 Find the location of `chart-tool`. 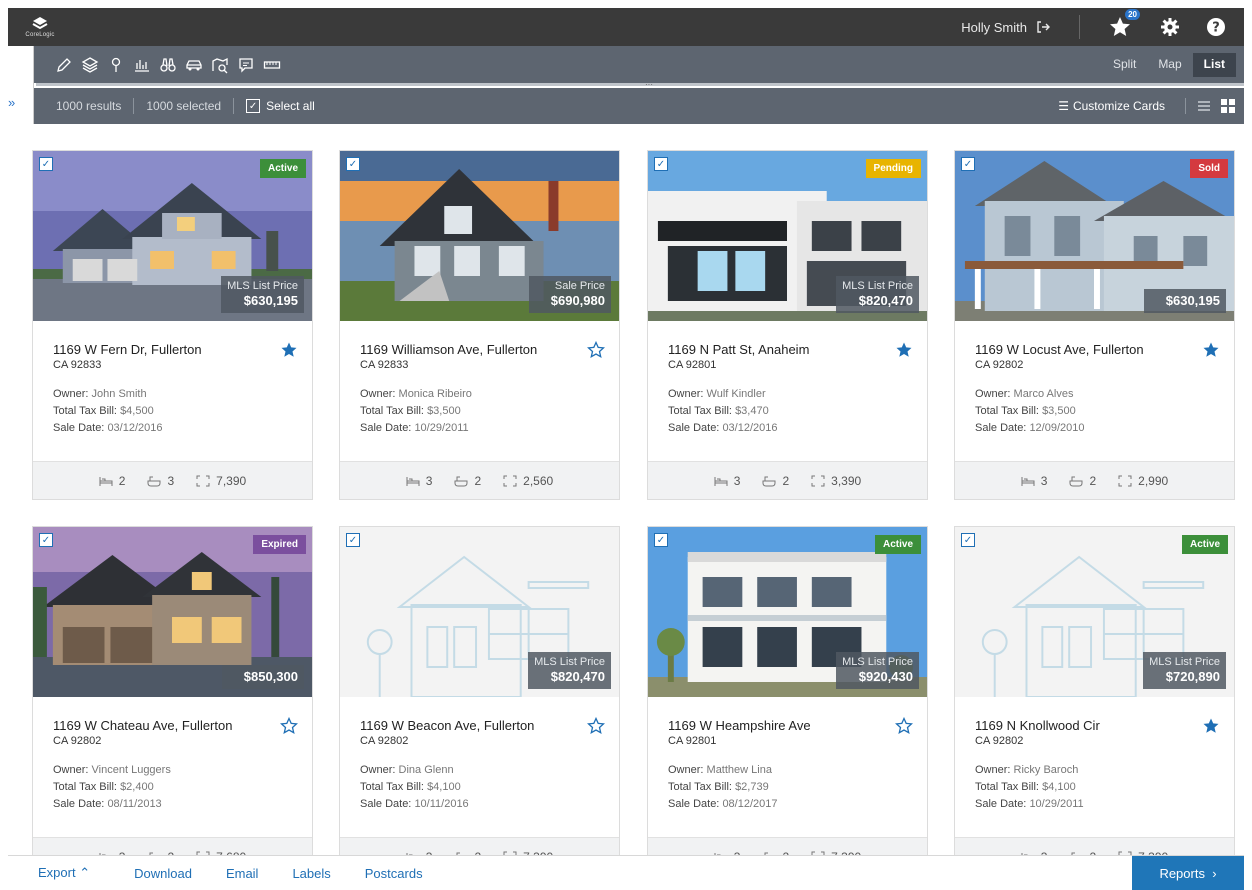

chart-tool is located at coordinates (142, 65).